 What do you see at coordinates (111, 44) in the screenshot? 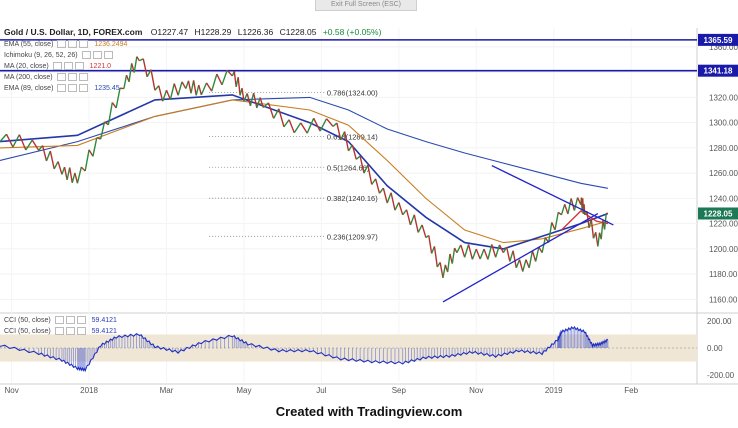
I see `legend-value: 1236.2494` at bounding box center [111, 44].